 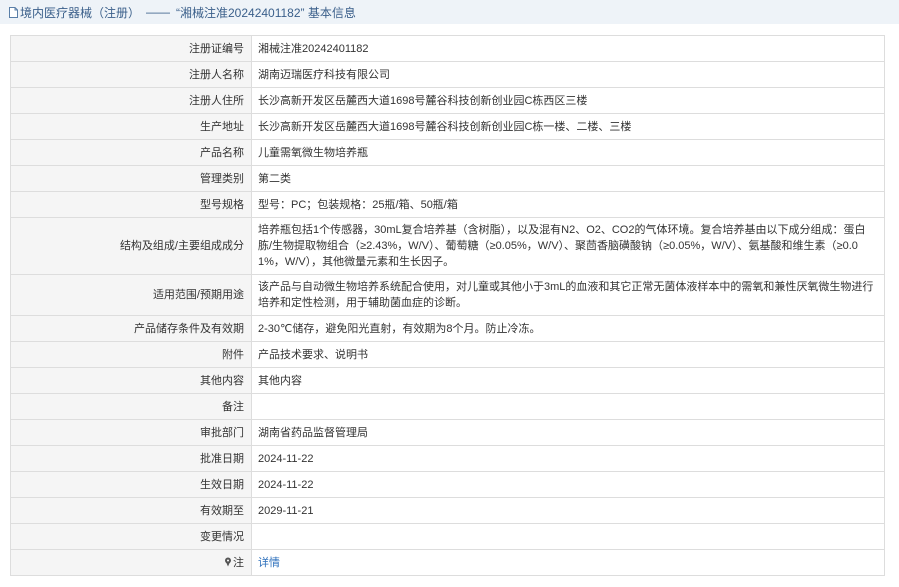 What do you see at coordinates (131, 432) in the screenshot?
I see `row-label: 审批部门` at bounding box center [131, 432].